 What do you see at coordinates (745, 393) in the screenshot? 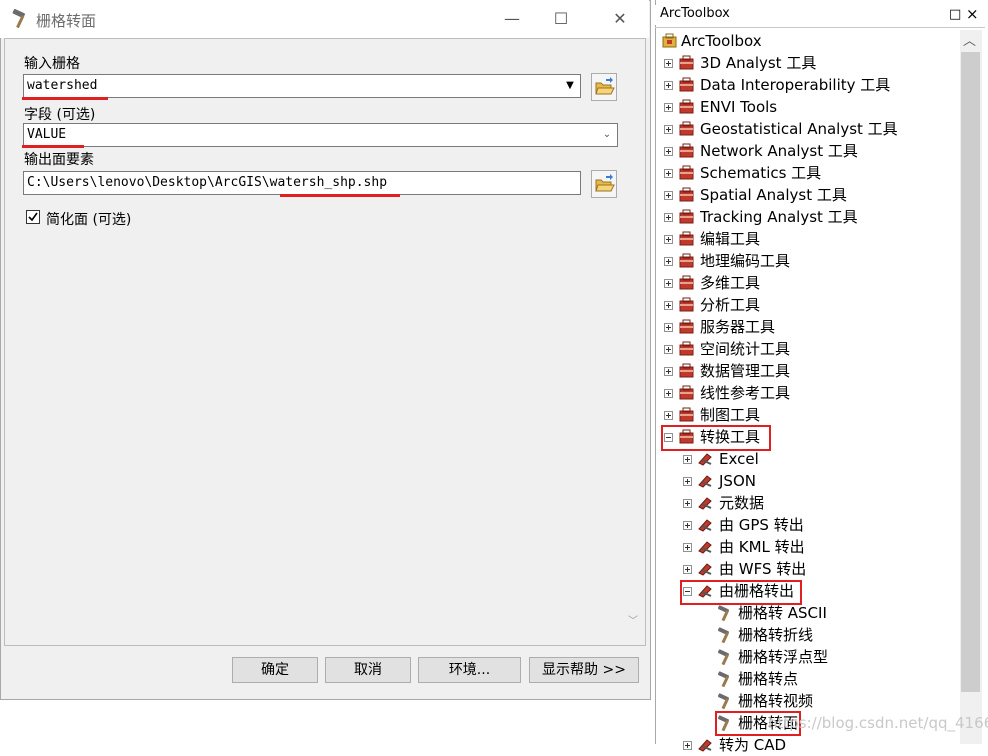
I see `toolbox-item: 线性参考工具` at bounding box center [745, 393].